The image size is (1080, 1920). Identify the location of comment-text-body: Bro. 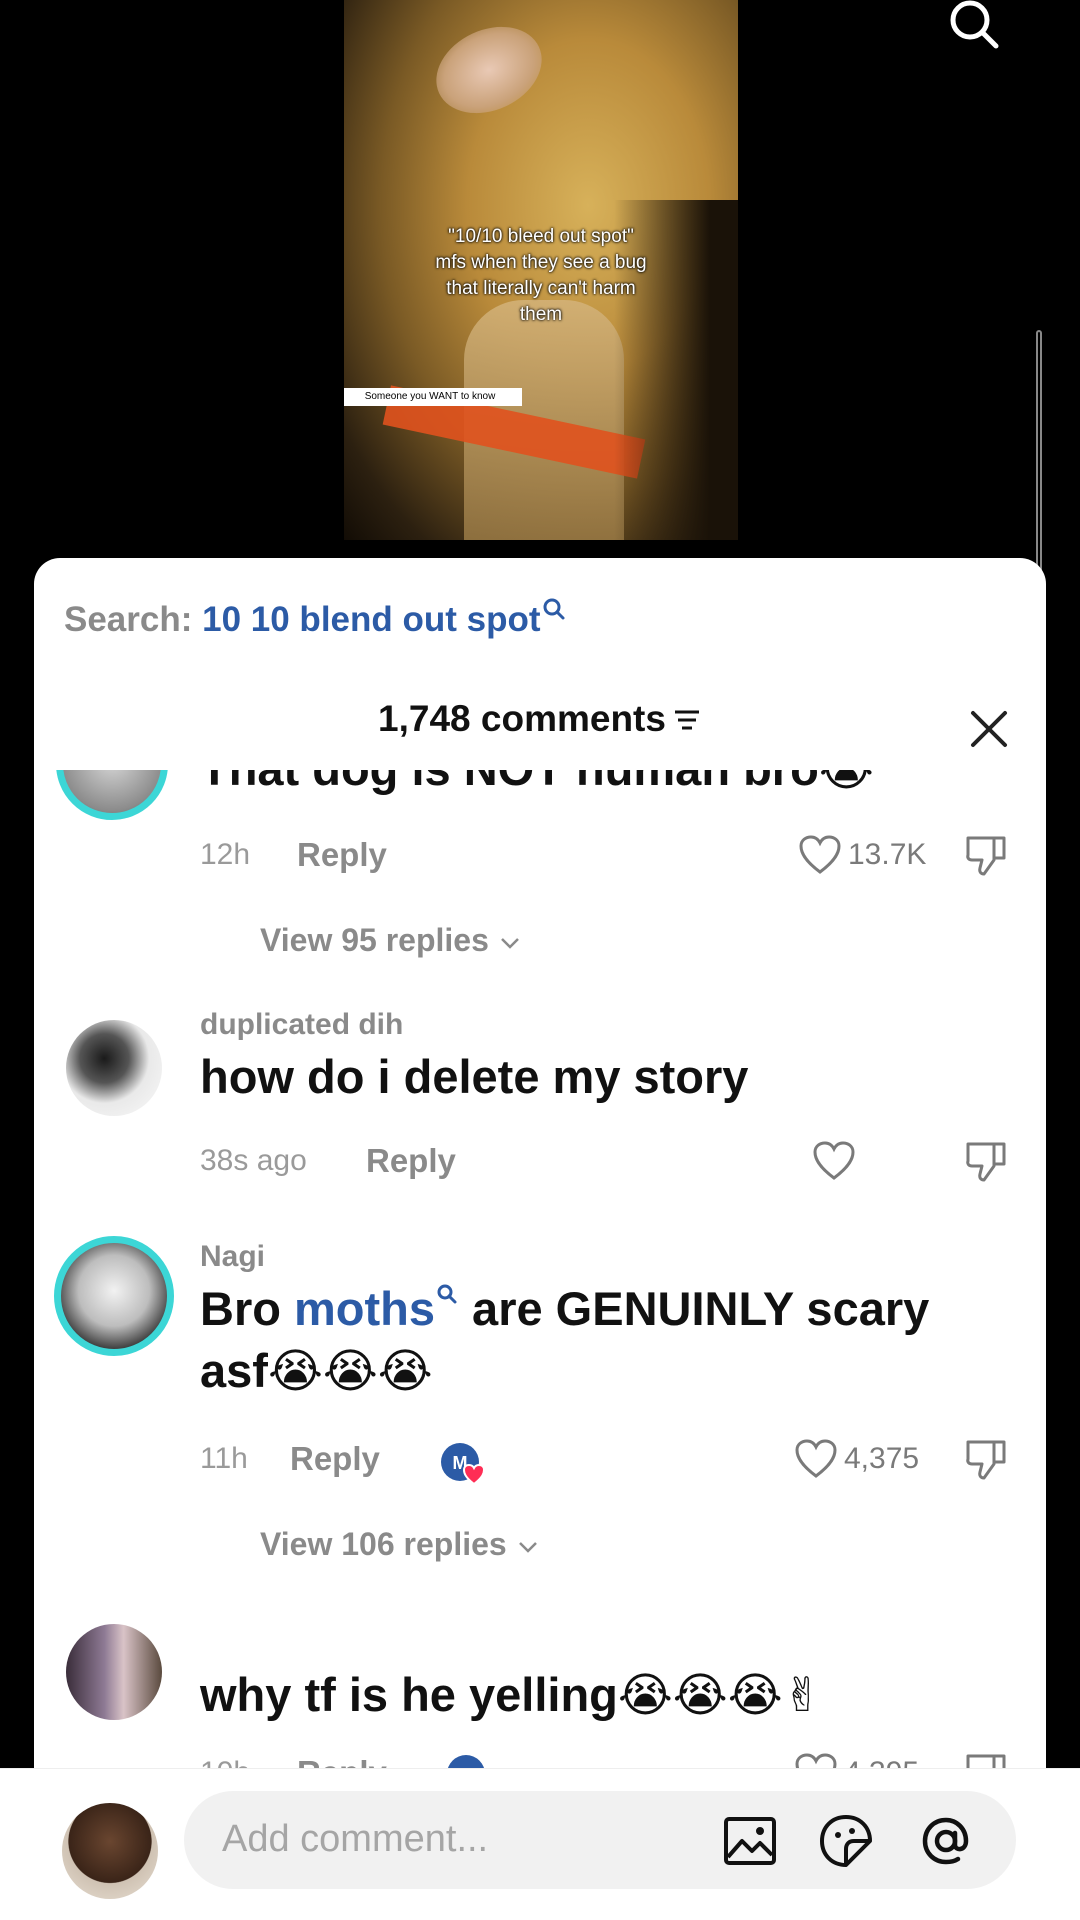
(247, 1308).